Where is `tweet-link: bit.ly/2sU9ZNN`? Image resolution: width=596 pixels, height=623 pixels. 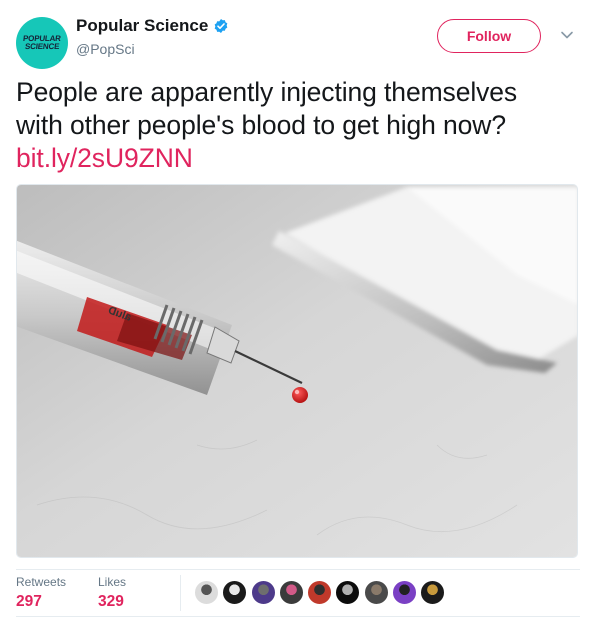
tweet-link: bit.ly/2sU9ZNN is located at coordinates (296, 158).